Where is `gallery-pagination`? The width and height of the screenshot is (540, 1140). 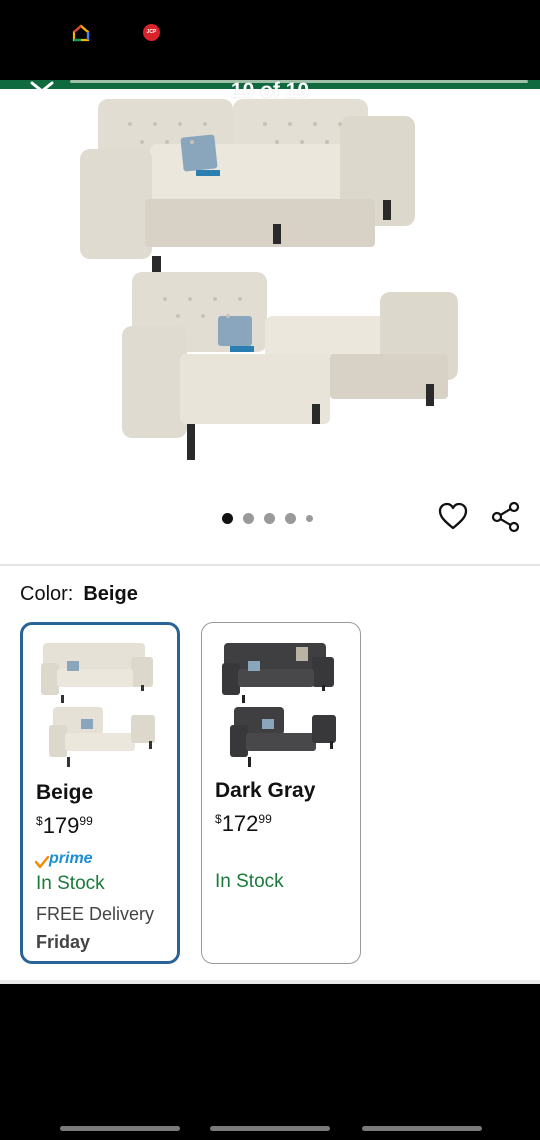
gallery-pagination is located at coordinates (267, 518).